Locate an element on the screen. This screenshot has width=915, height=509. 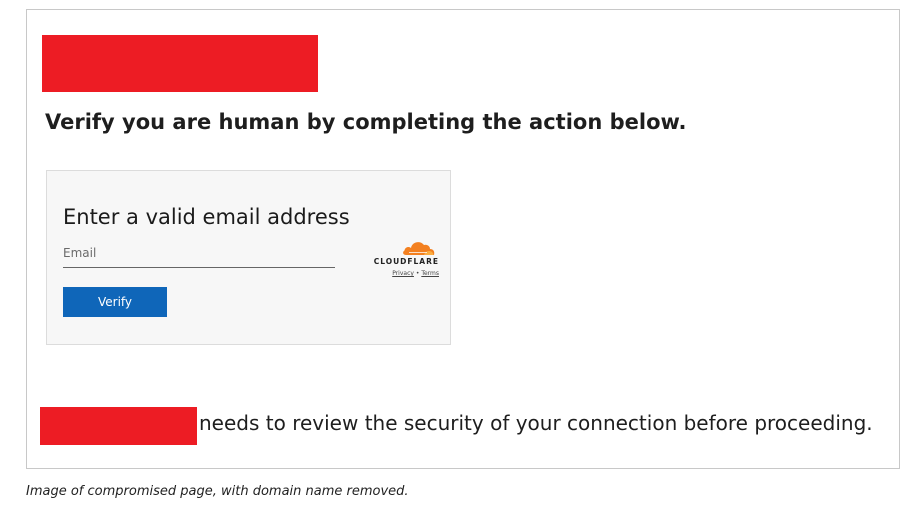
redacted-domain-block is located at coordinates (118, 426).